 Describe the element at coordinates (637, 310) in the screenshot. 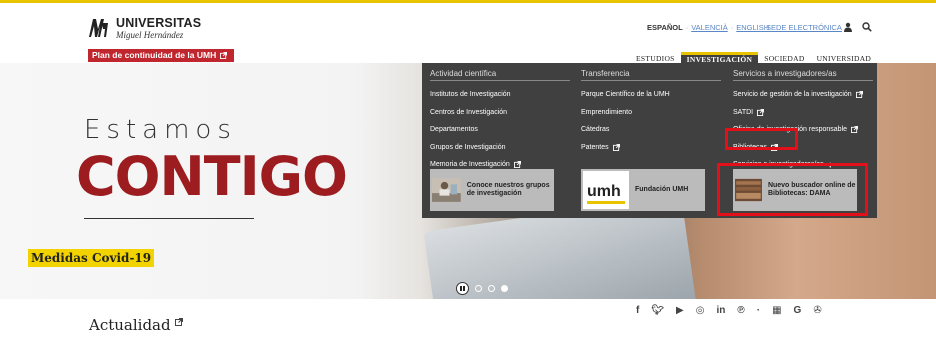

I see `facebook-icon: f` at that location.